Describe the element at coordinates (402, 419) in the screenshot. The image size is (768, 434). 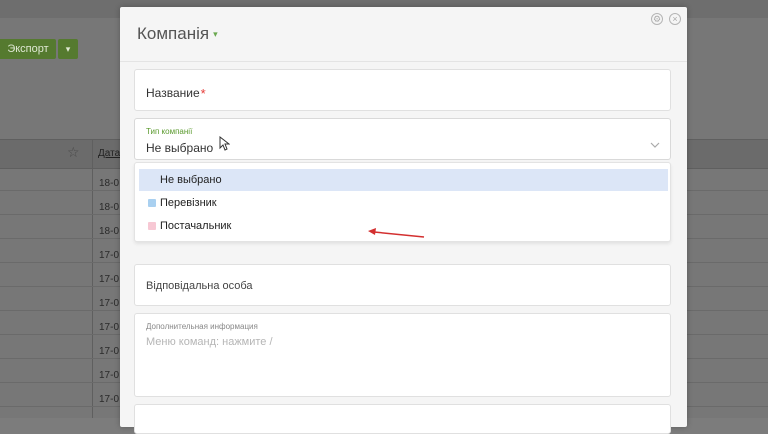
I see `next-field` at that location.